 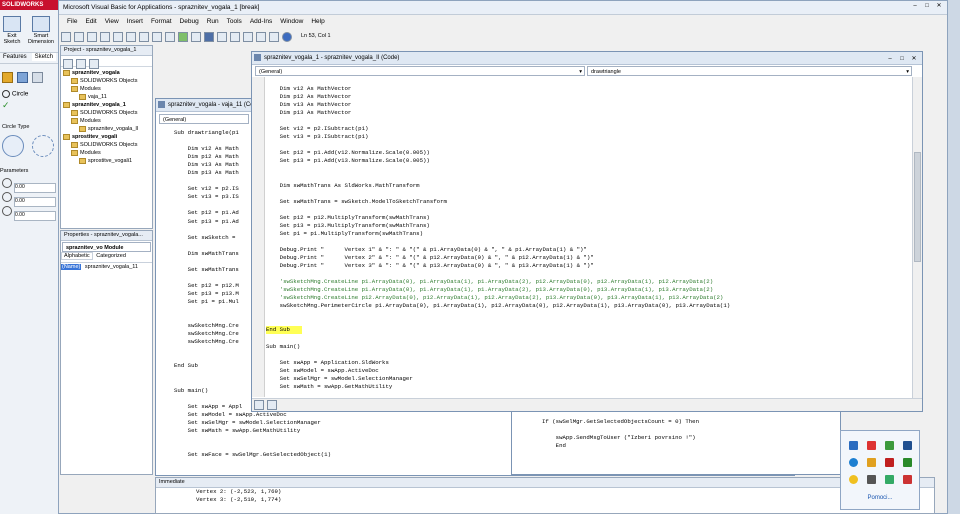 I want to click on help-icon, so click(x=287, y=37).